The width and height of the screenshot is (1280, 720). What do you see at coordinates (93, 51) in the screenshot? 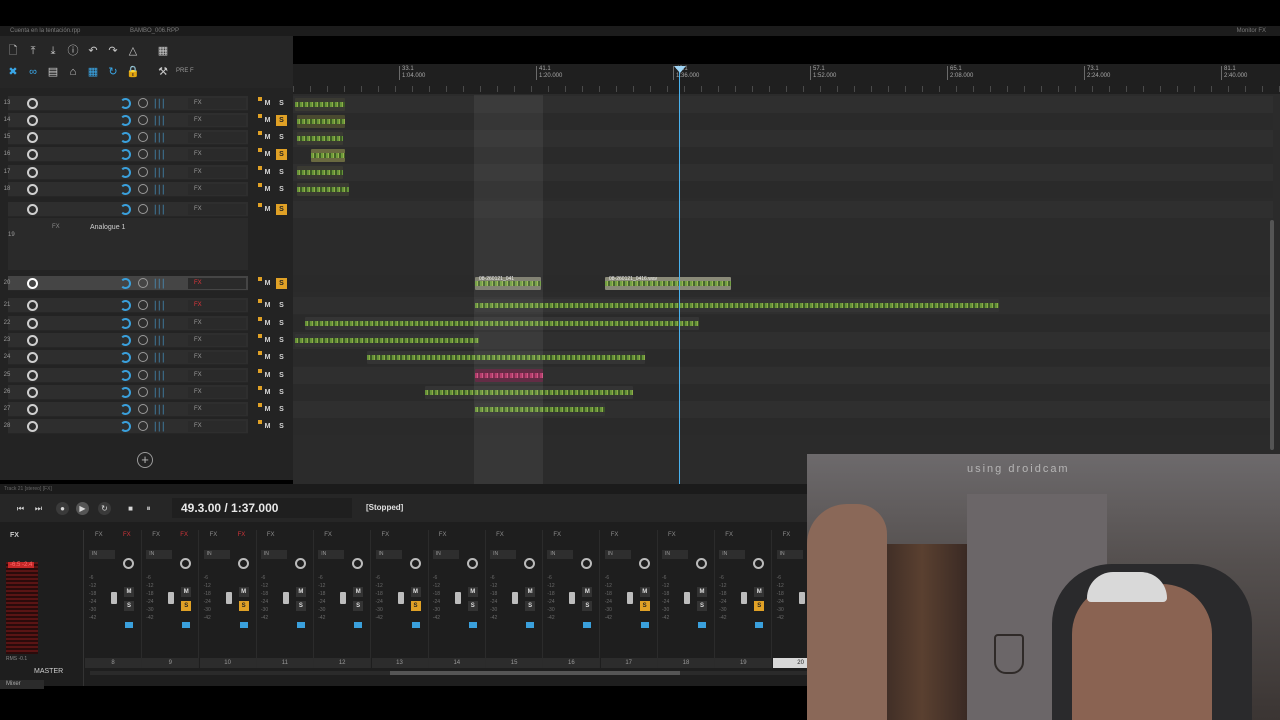
I see `undo-icon: ↶` at bounding box center [93, 51].